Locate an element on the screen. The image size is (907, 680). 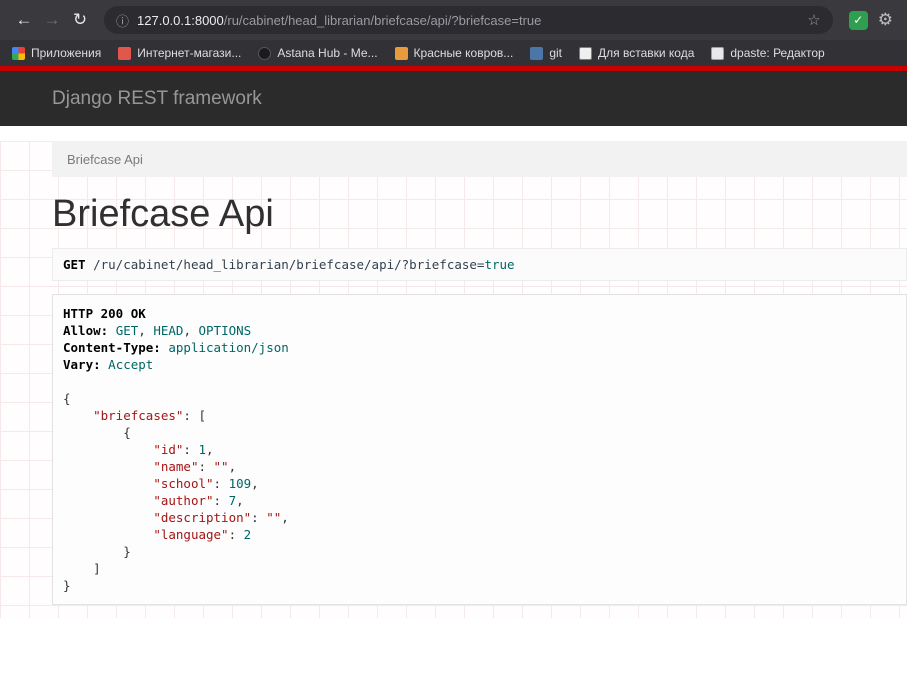
bookmark-item: dpaste: Редактор is located at coordinates (768, 53).